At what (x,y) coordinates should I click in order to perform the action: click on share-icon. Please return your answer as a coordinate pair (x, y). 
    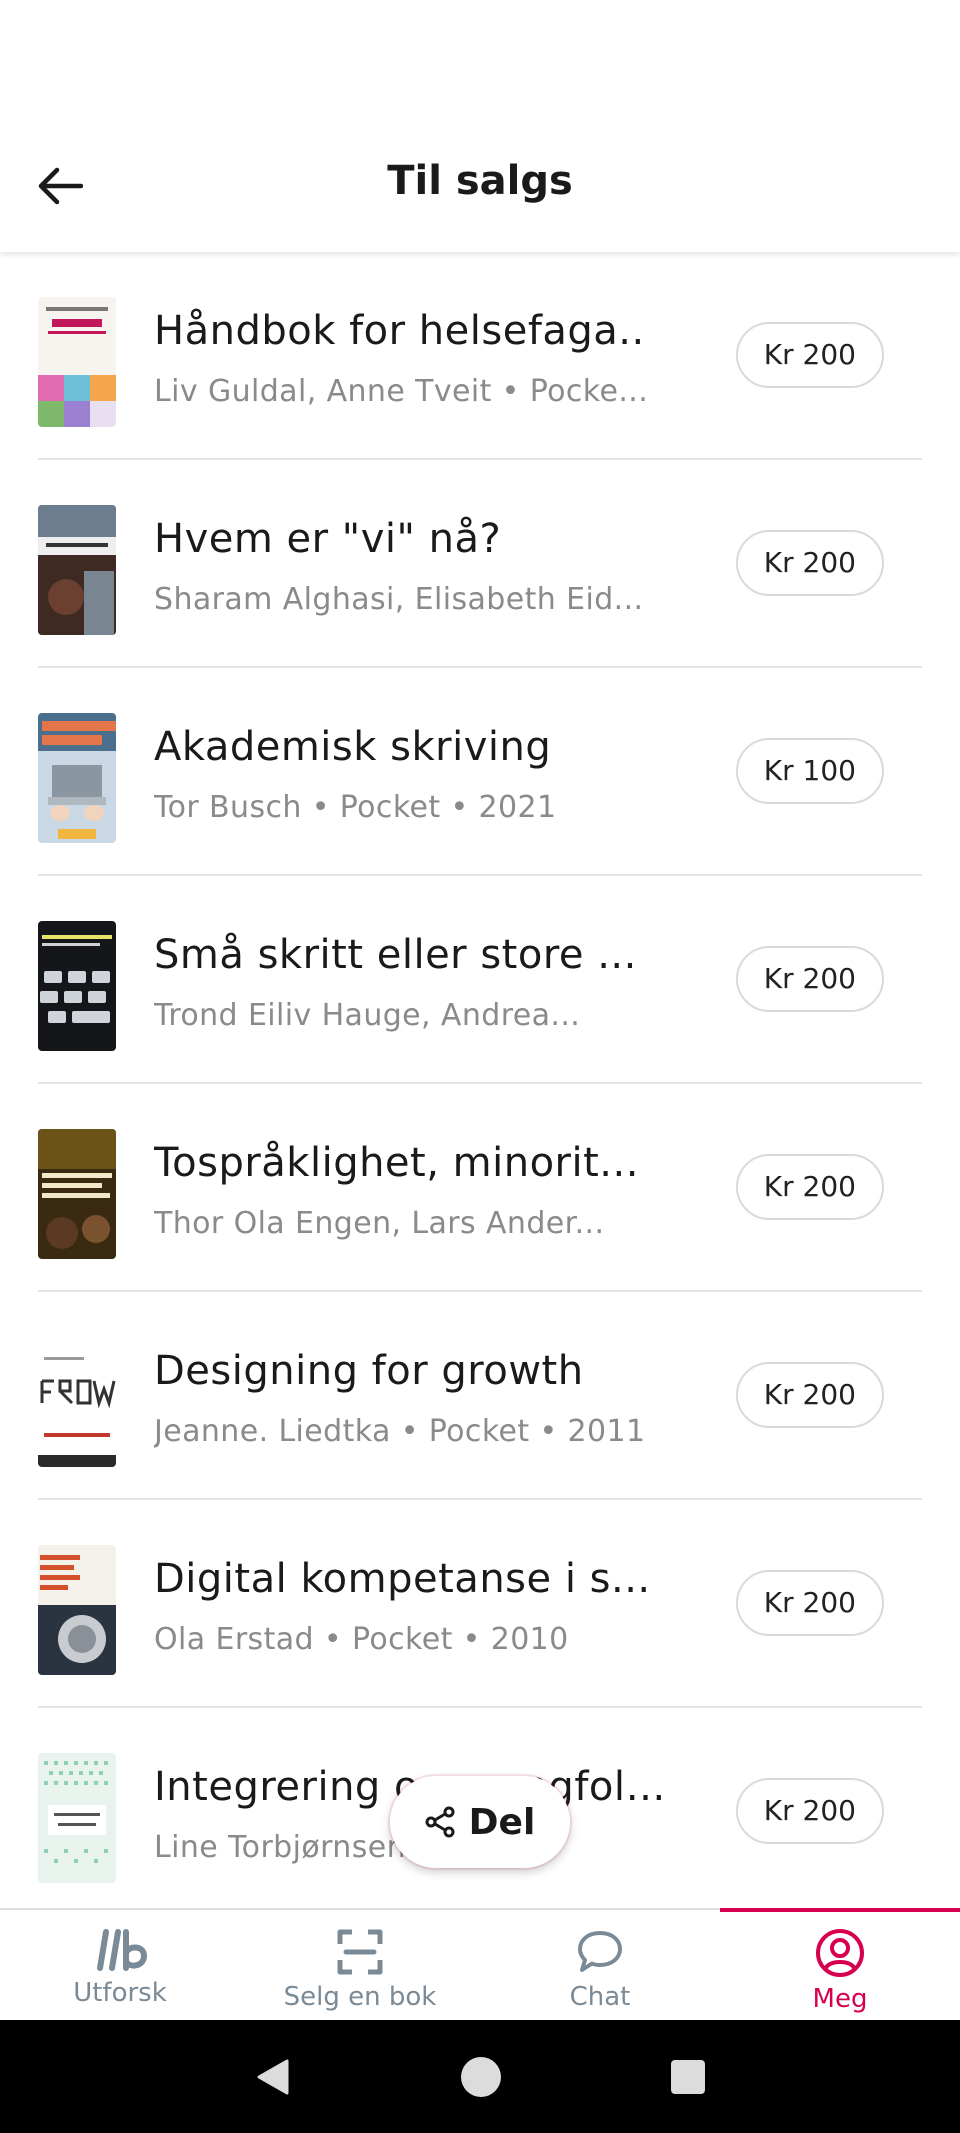
    Looking at the image, I should click on (440, 1822).